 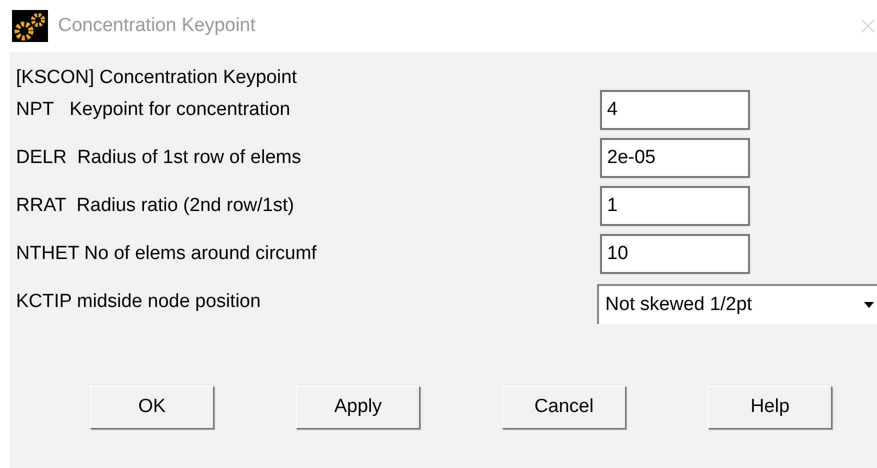 What do you see at coordinates (157, 78) in the screenshot?
I see `dialog-heading: [KSCON] Concentration Keypoint` at bounding box center [157, 78].